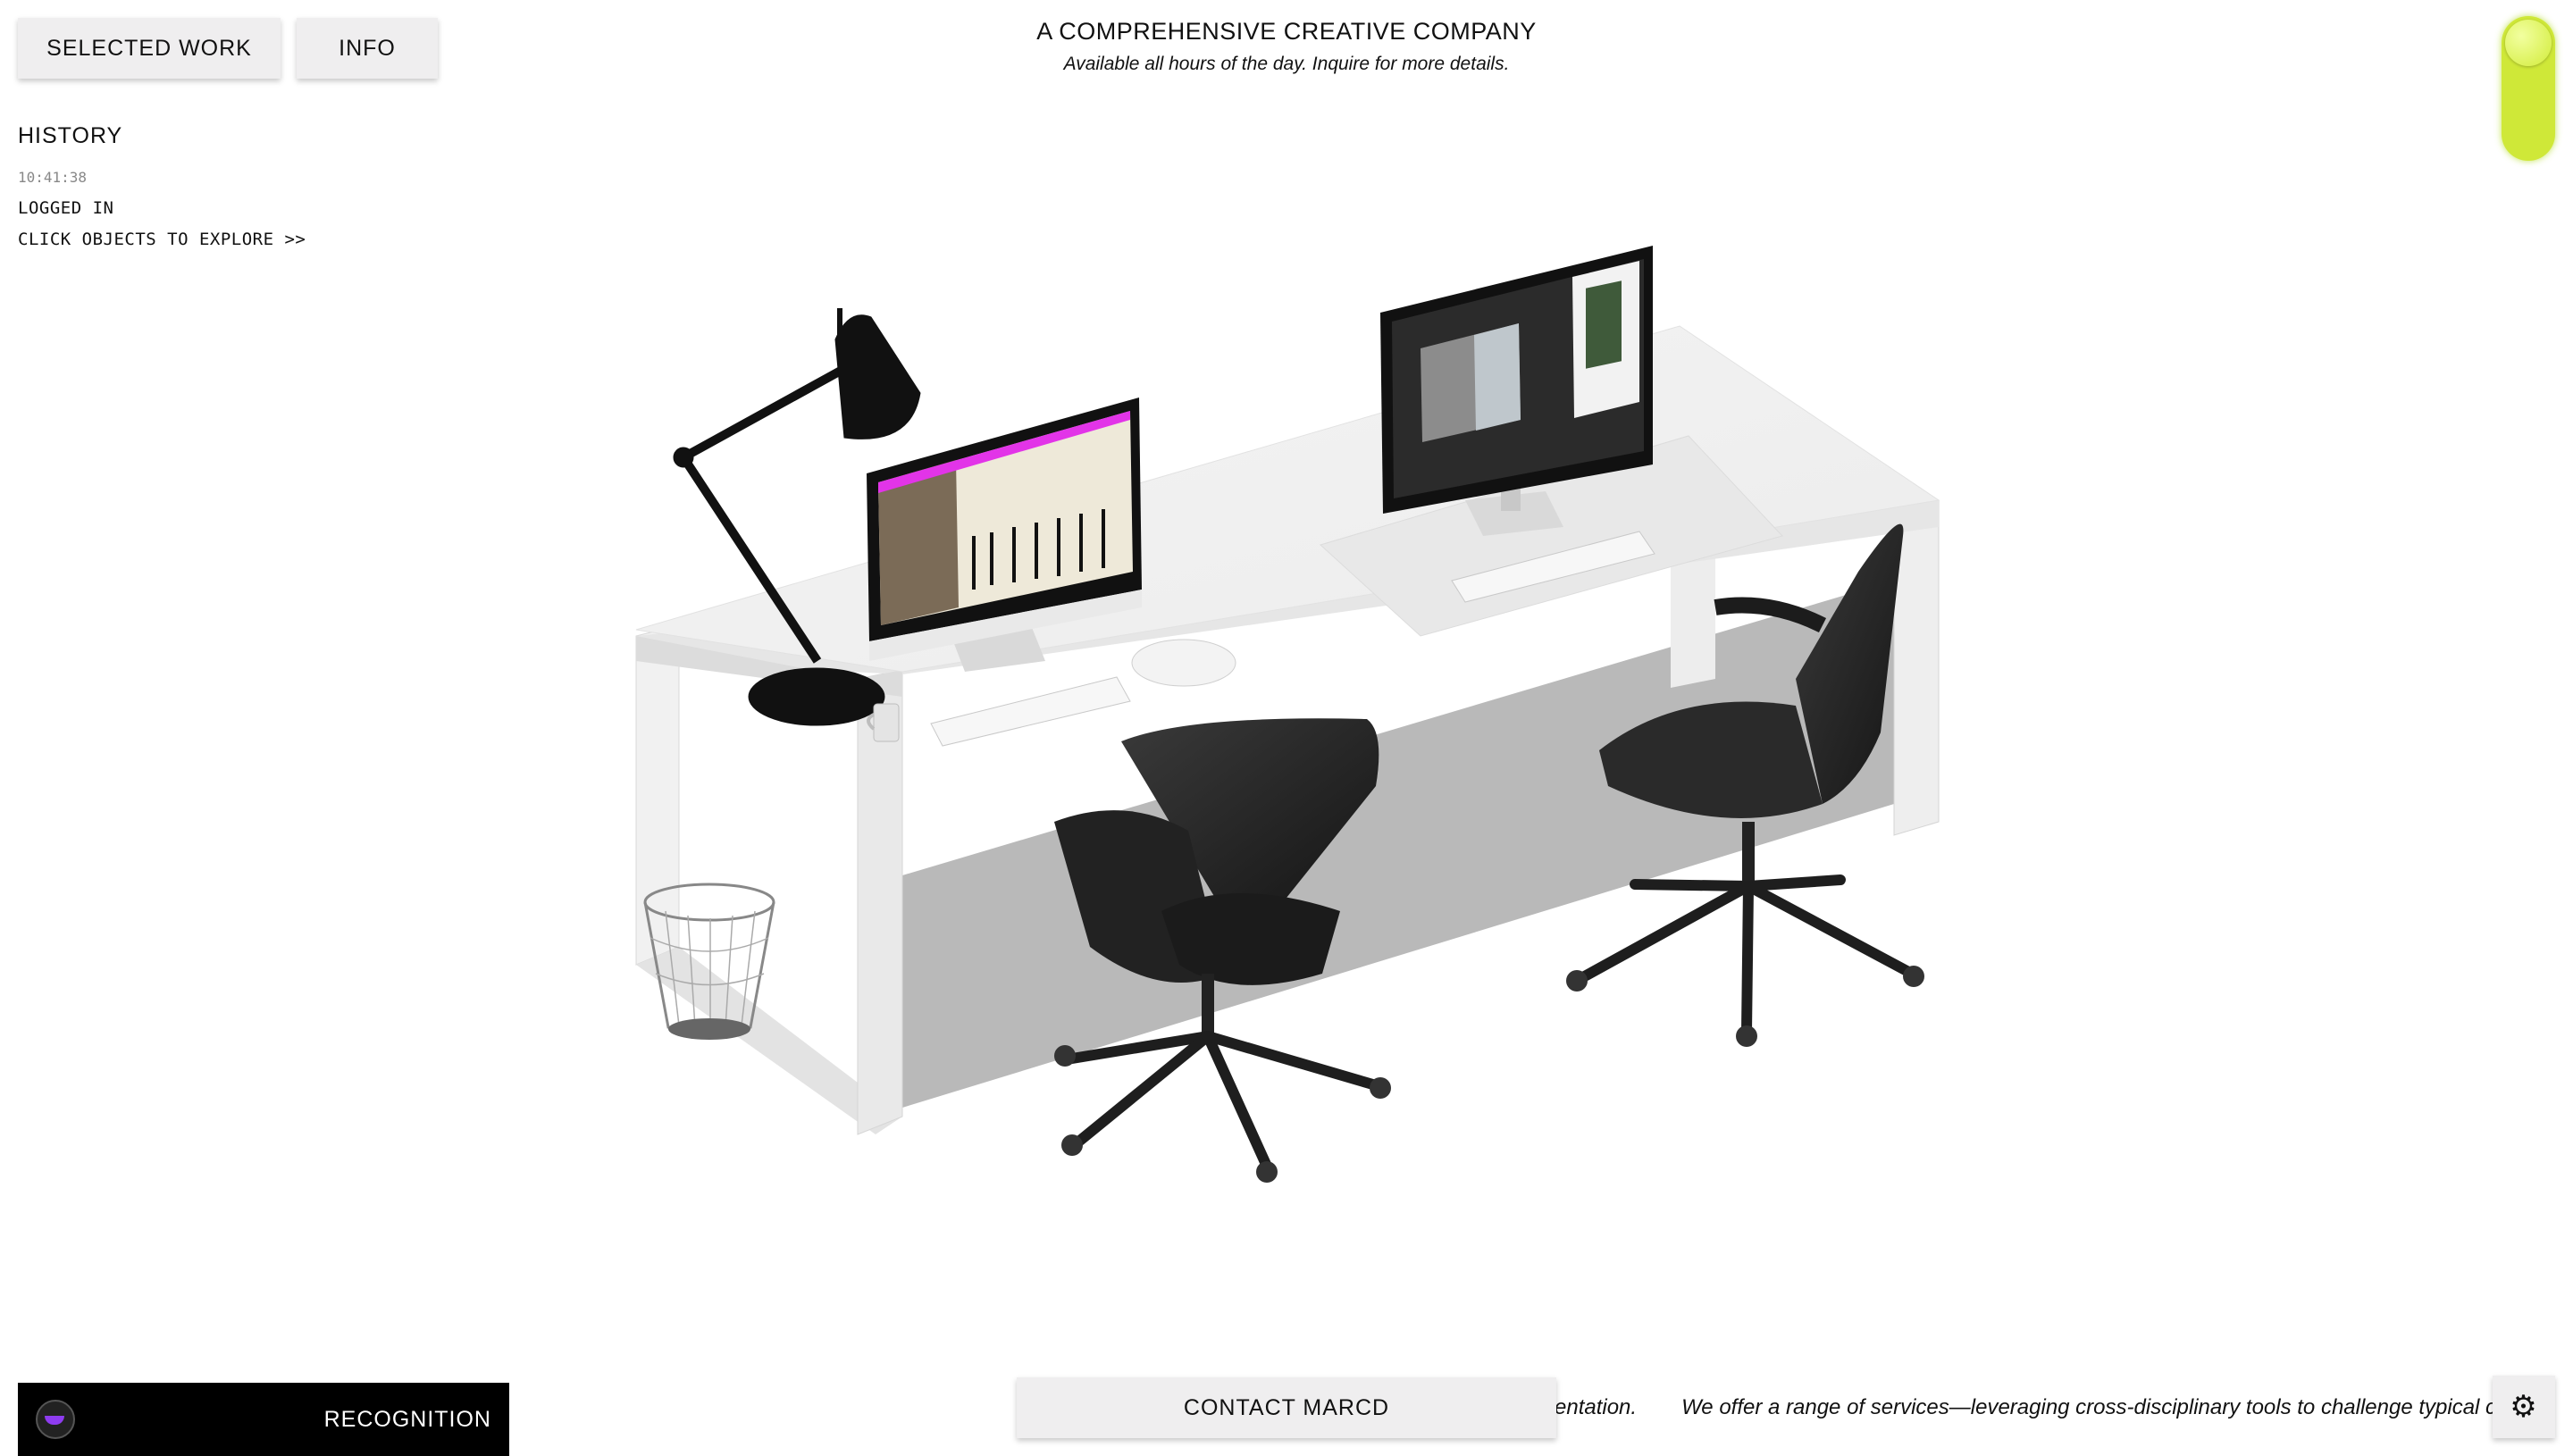 This screenshot has height=1456, width=2573. What do you see at coordinates (1286, 1407) in the screenshot?
I see `contact-button: CONTACT MARCD` at bounding box center [1286, 1407].